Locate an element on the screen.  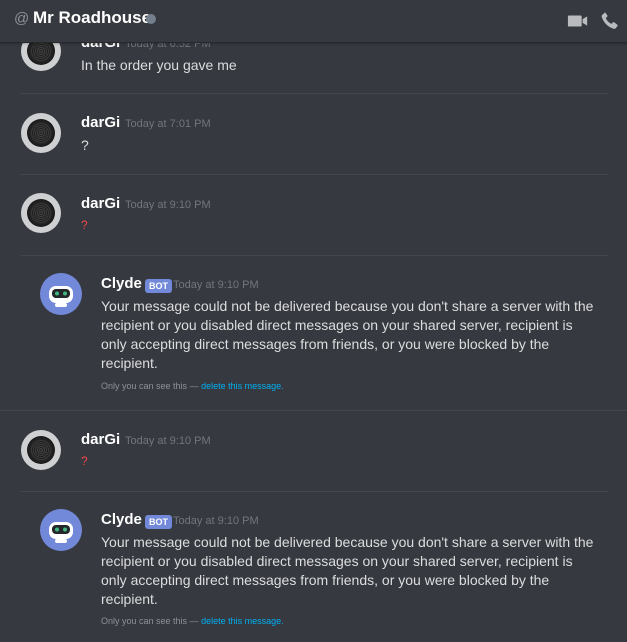
channel-title: Mr Roadhouse is located at coordinates (92, 18).